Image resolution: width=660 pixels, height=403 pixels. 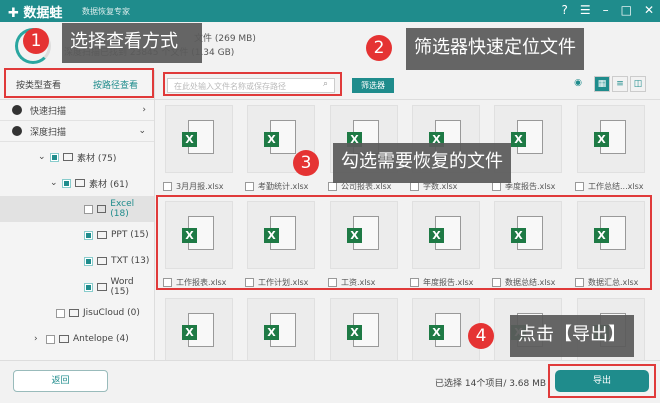 What do you see at coordinates (77, 131) in the screenshot?
I see `deep-scan-item: 深度扫描 ⌄` at bounding box center [77, 131].